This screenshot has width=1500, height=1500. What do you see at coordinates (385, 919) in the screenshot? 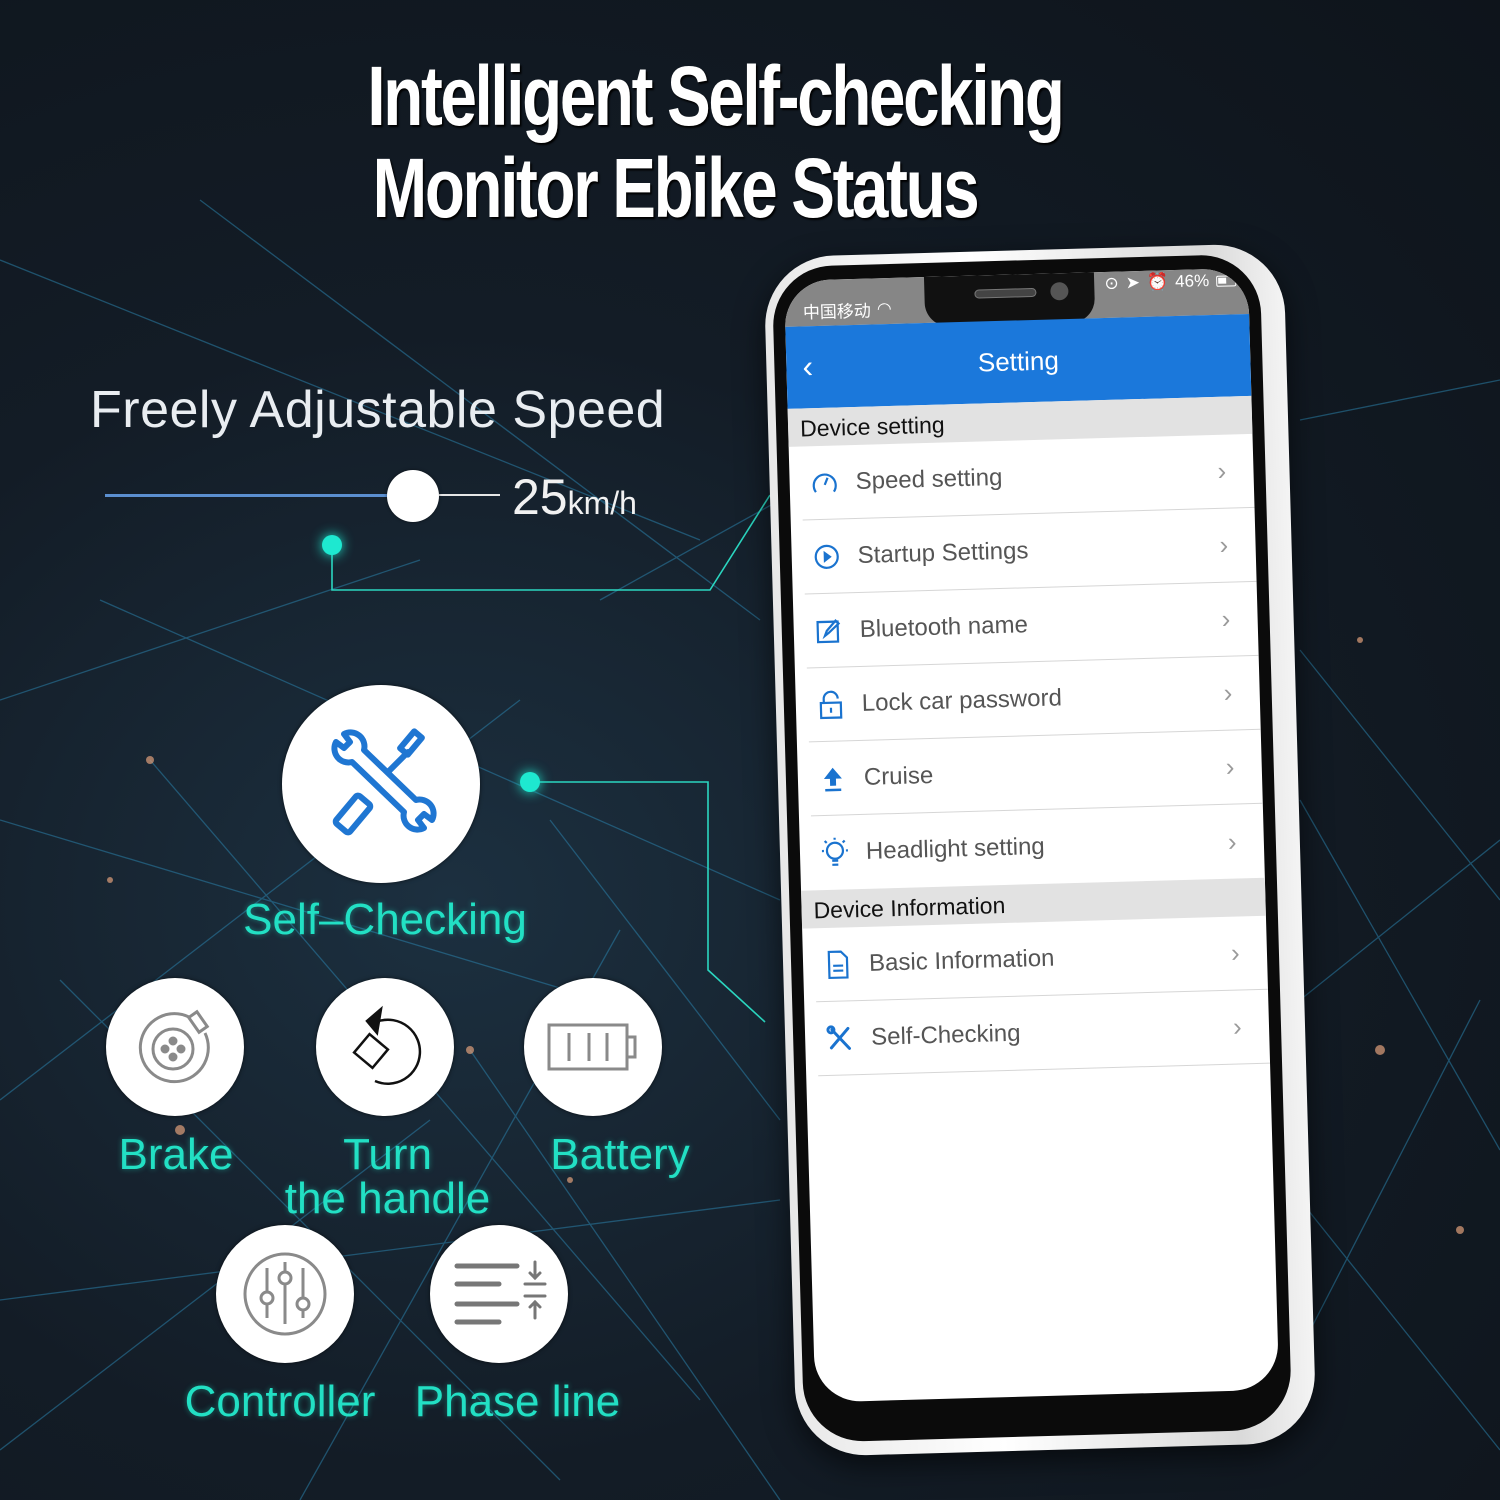
I see `self-check-label: Self–Checking` at bounding box center [385, 919].